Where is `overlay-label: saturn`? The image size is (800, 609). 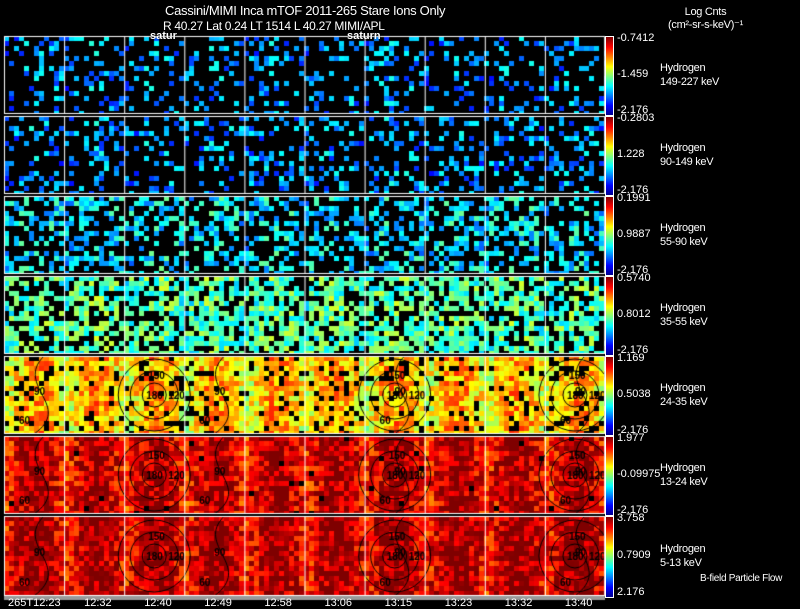
overlay-label: saturn is located at coordinates (364, 36).